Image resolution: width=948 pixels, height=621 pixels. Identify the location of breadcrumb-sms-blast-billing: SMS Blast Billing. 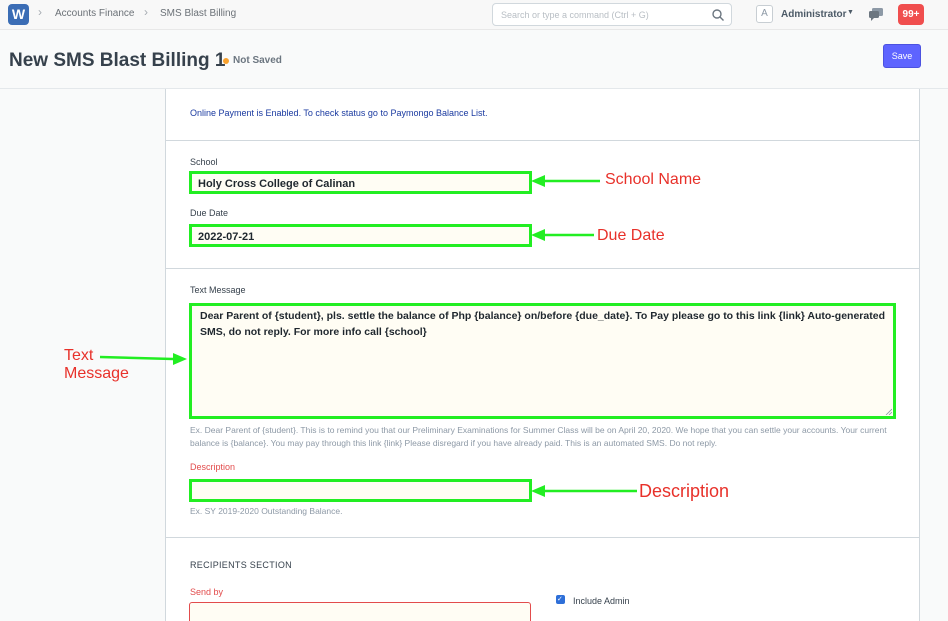
(198, 13).